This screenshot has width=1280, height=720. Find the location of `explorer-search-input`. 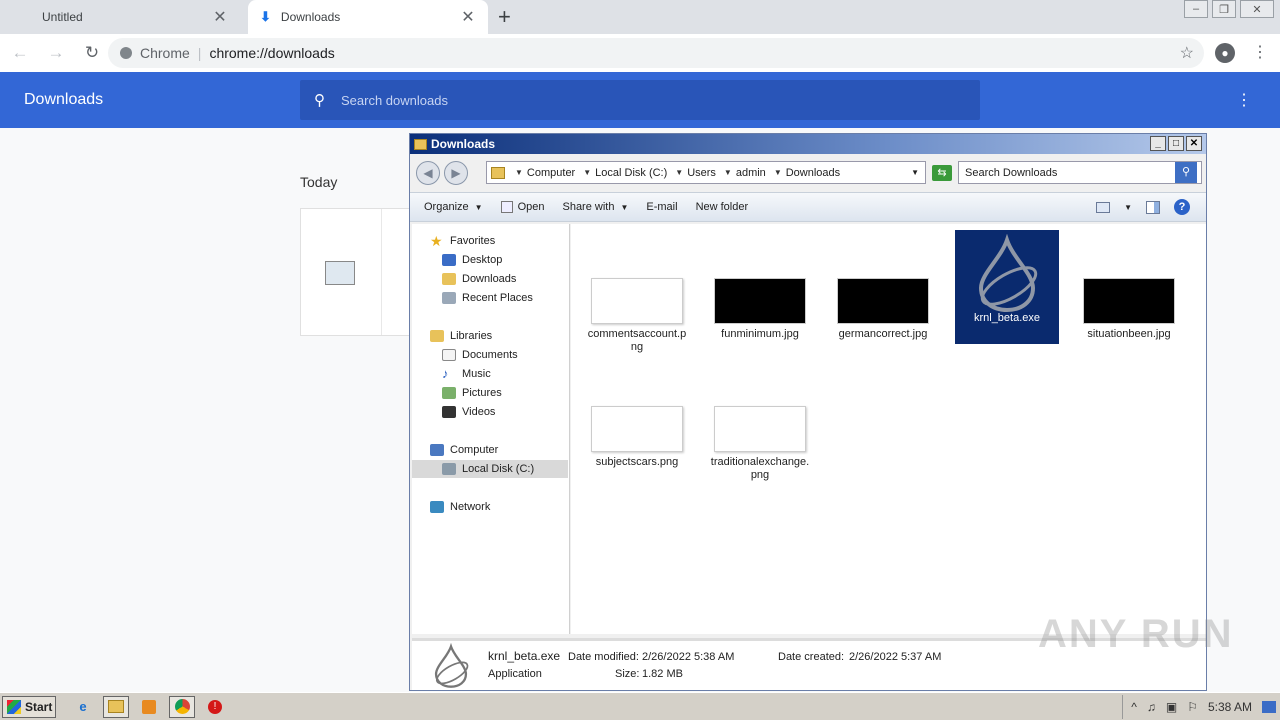

explorer-search-input is located at coordinates (1067, 172).